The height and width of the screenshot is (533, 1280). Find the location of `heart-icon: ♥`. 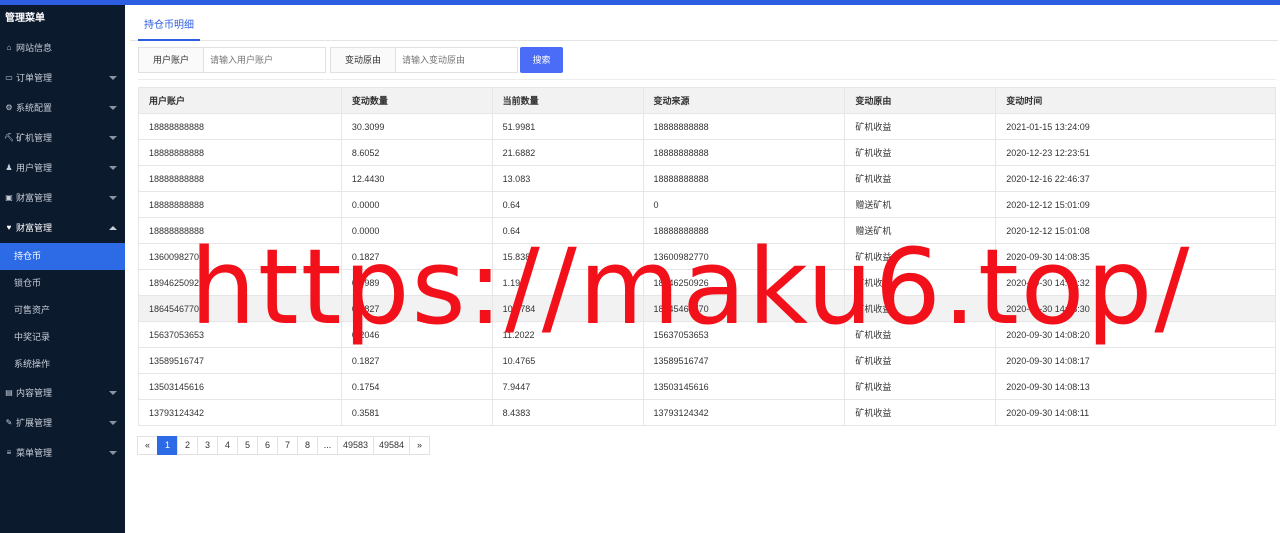

heart-icon: ♥ is located at coordinates (9, 227).